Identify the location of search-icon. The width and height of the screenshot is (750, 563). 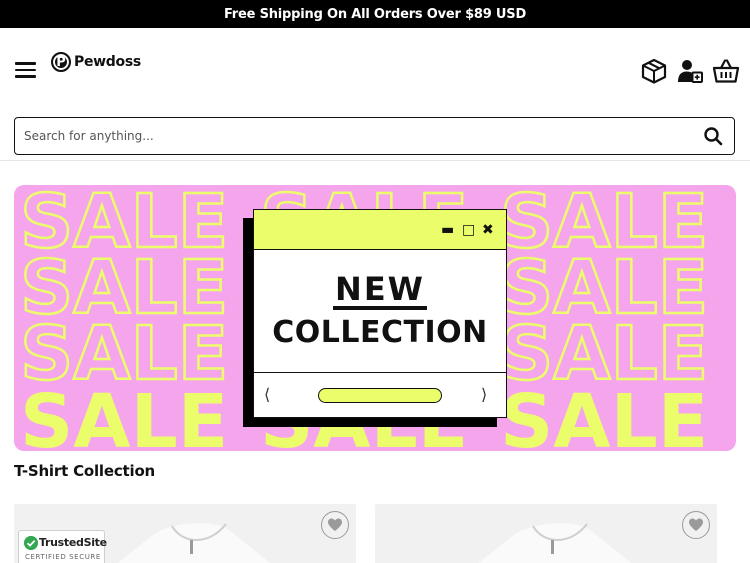
(713, 136).